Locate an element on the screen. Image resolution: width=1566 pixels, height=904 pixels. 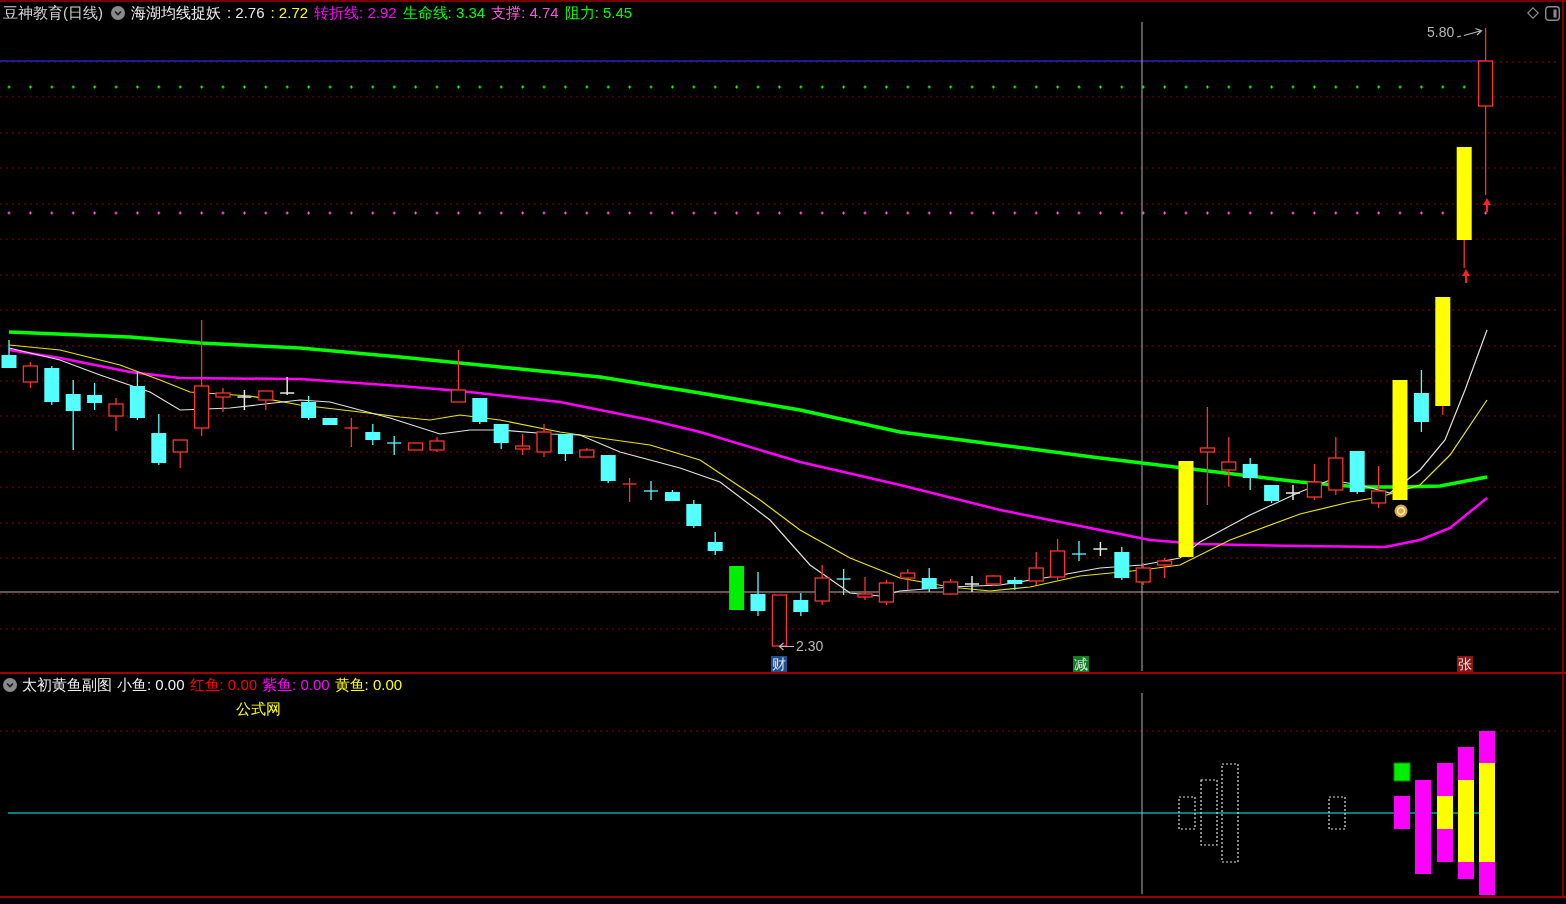
indicator-value: 紫鱼: 0.00 is located at coordinates (296, 685).